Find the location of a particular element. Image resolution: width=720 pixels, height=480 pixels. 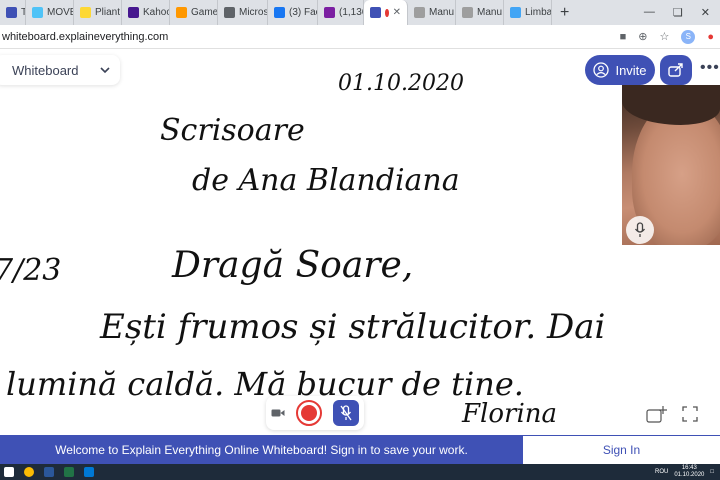

address-bar-icons: ■ ⊕ ☆ S ● is located at coordinates (670, 36).